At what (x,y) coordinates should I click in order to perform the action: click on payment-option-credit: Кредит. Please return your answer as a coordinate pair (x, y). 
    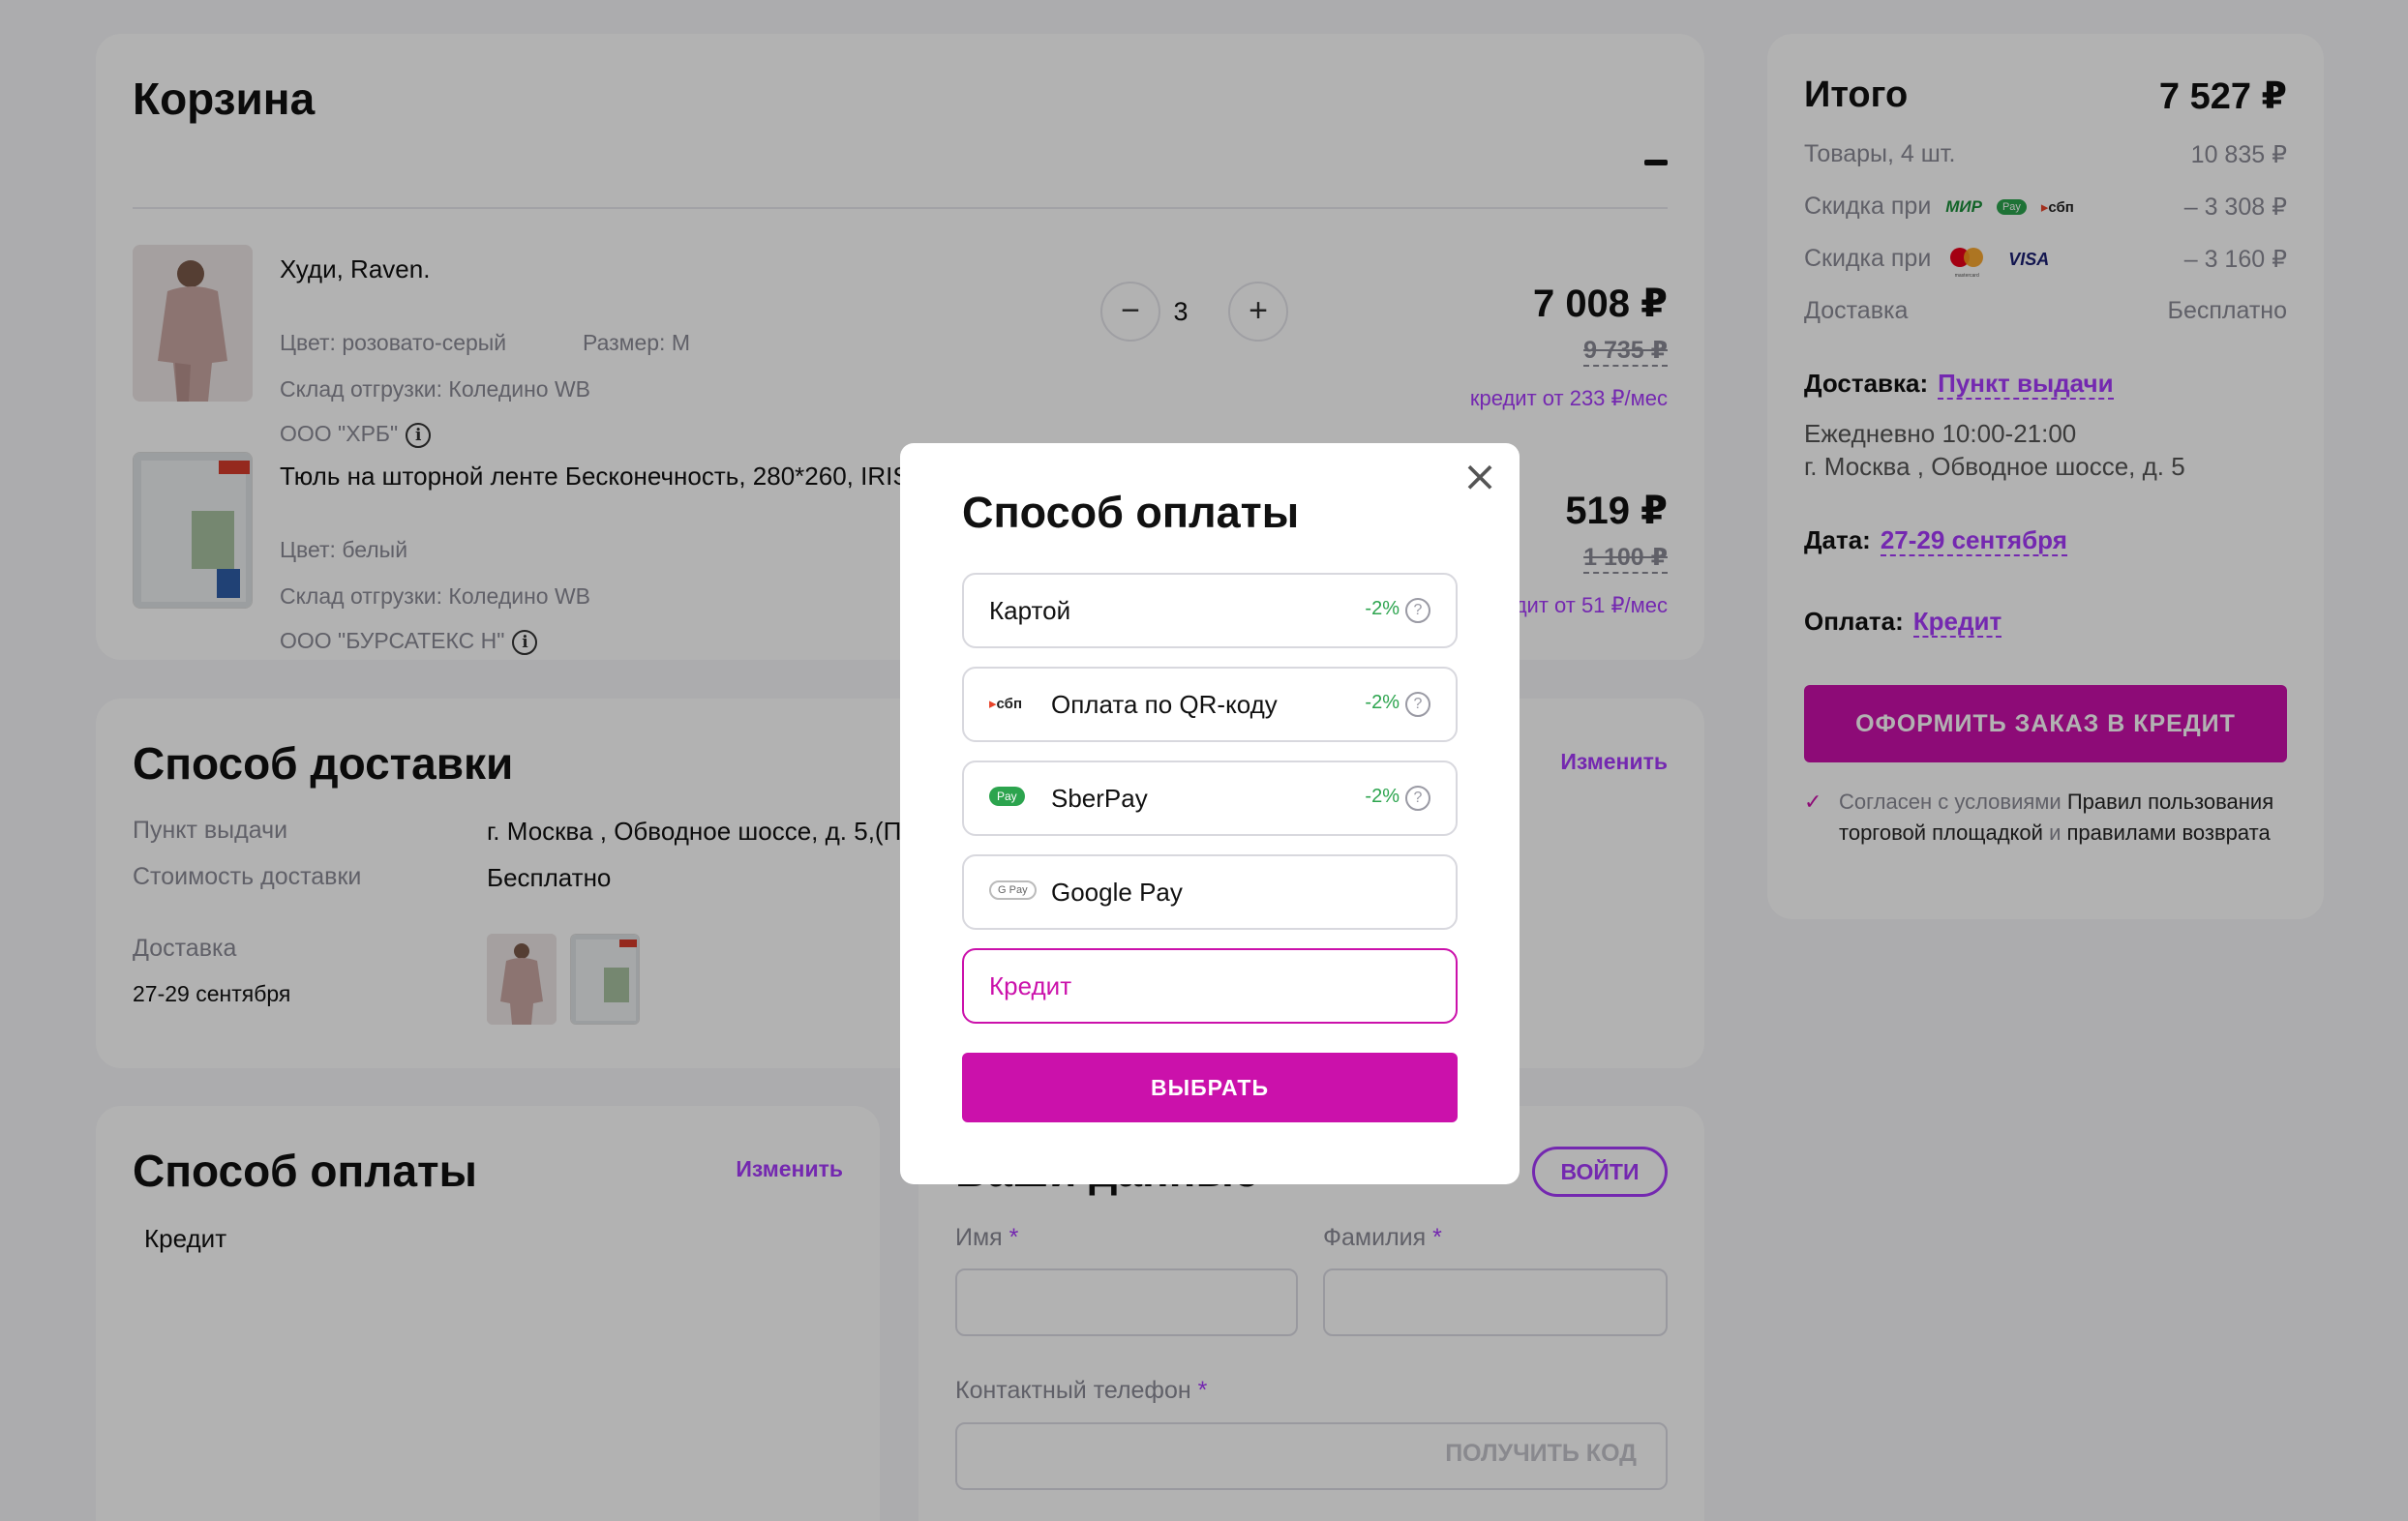
    Looking at the image, I should click on (1210, 986).